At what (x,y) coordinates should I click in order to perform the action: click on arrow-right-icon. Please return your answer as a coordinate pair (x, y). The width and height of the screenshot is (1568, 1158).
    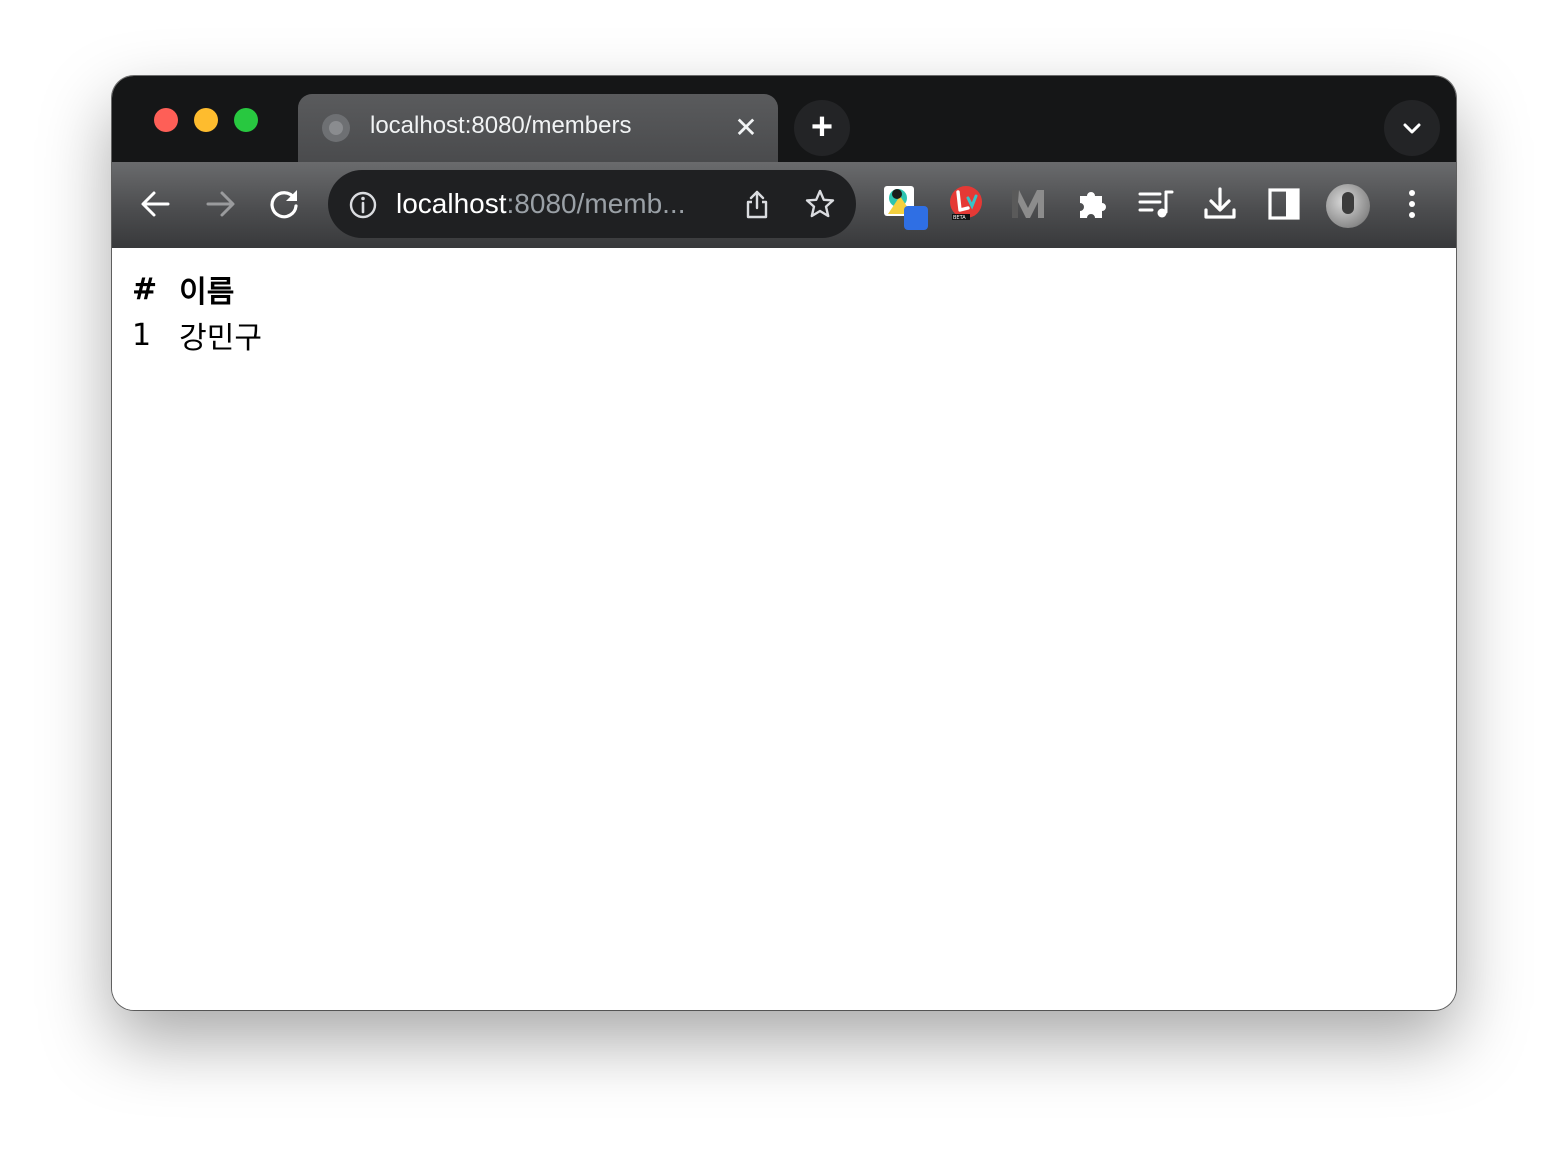
    Looking at the image, I should click on (220, 204).